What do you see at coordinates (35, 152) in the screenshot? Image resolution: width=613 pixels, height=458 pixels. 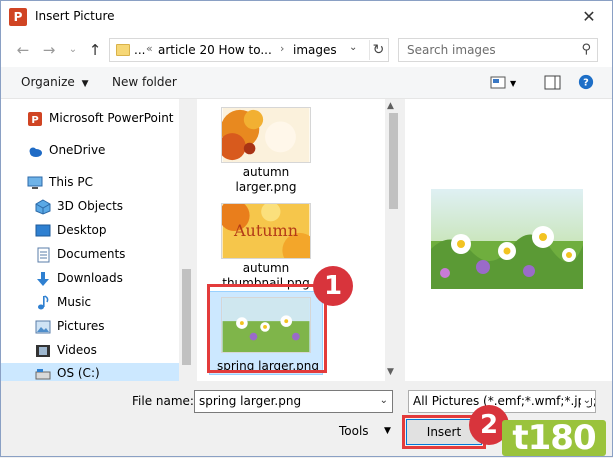 I see `cloud-icon` at bounding box center [35, 152].